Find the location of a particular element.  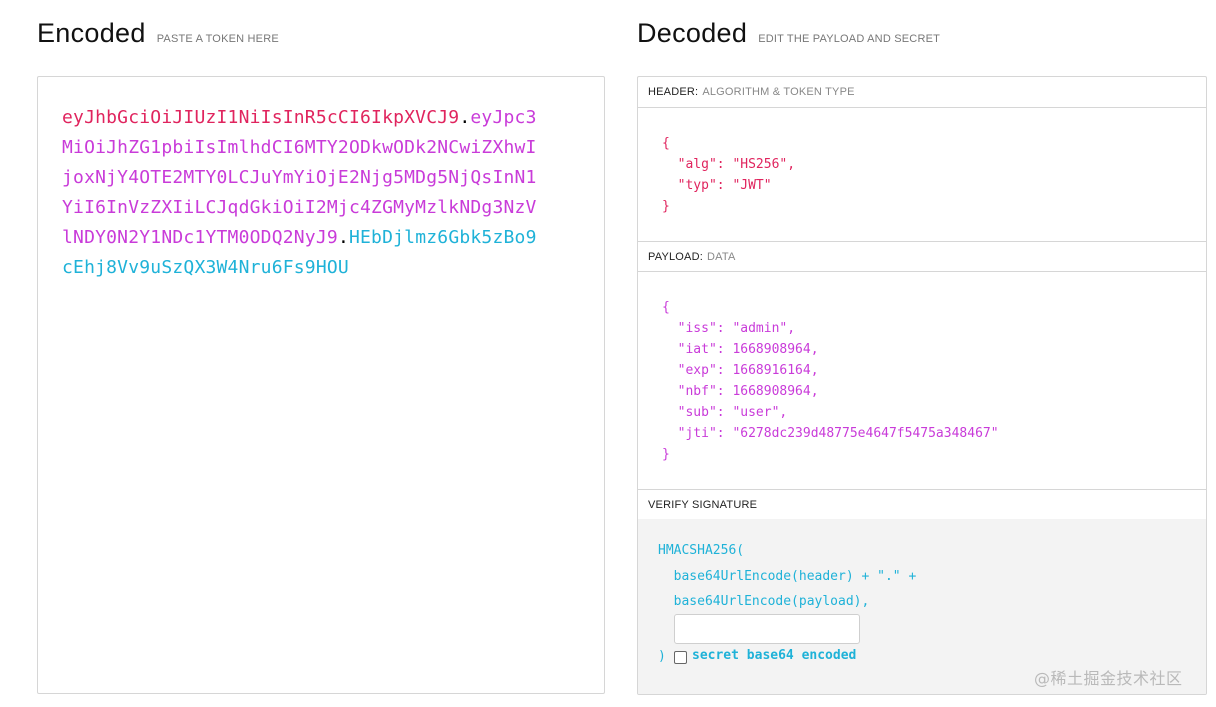

watermark: @稀土掘金技术社区 is located at coordinates (1108, 678).